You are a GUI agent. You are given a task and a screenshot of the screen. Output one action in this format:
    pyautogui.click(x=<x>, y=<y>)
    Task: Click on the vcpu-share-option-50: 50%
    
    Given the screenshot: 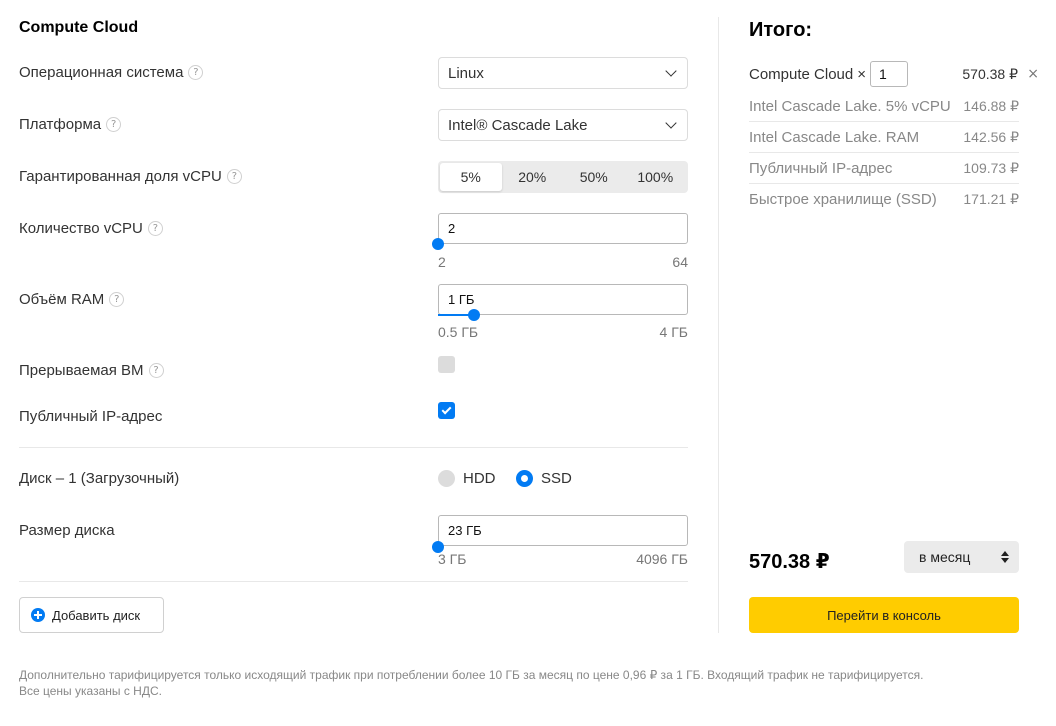 What is the action you would take?
    pyautogui.click(x=594, y=177)
    